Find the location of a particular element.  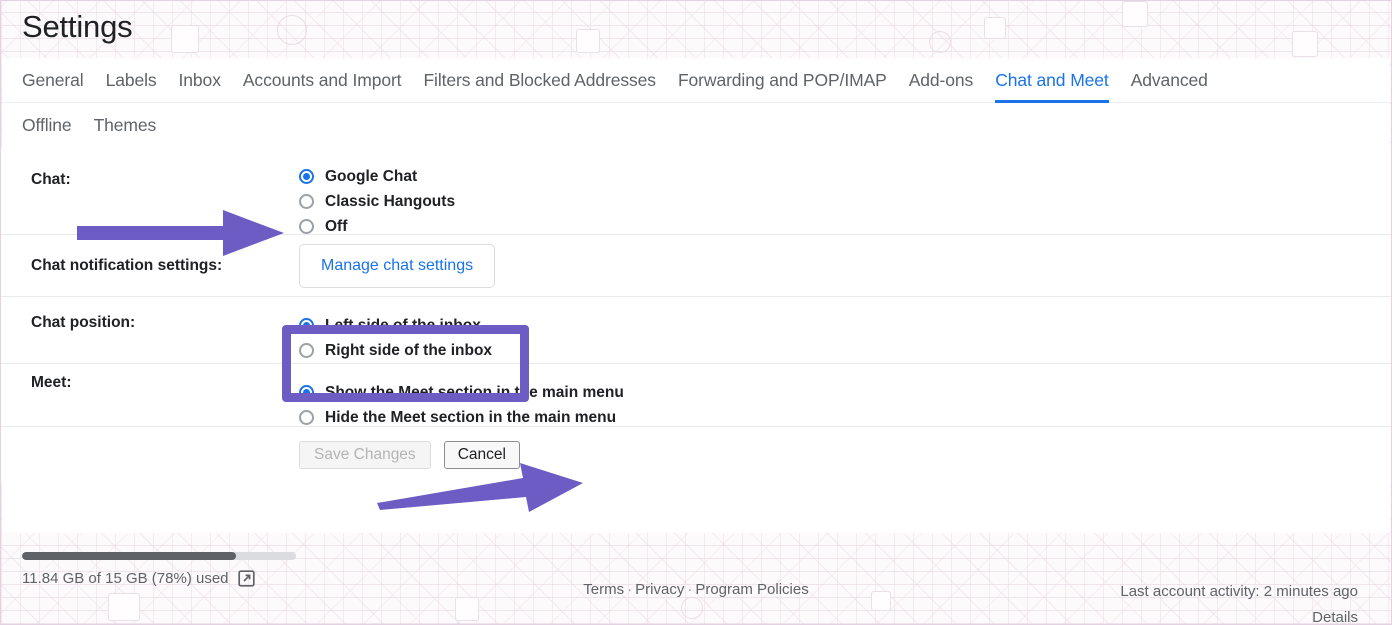

footer-link-terms: Terms is located at coordinates (603, 589).